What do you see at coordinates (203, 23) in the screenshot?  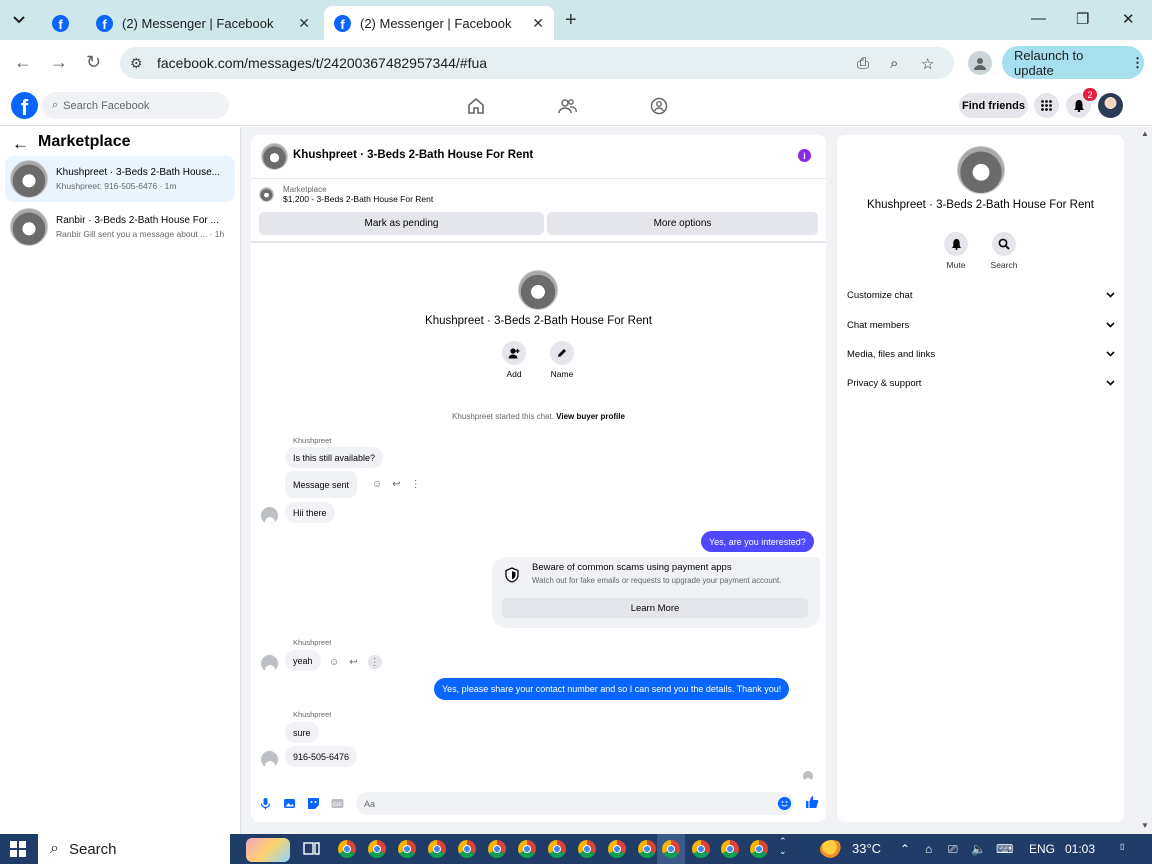 I see `tab-messenger-1: f (2) Messenger | Facebook ✕` at bounding box center [203, 23].